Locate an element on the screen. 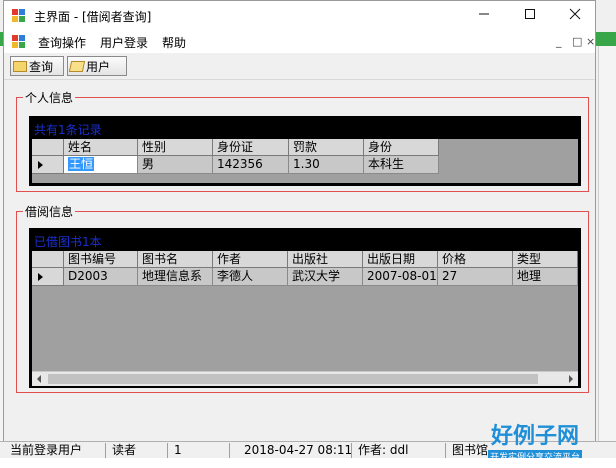  folder-icon is located at coordinates (20, 66).